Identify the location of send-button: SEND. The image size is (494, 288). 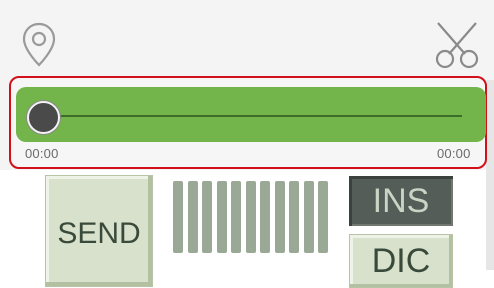
(99, 231).